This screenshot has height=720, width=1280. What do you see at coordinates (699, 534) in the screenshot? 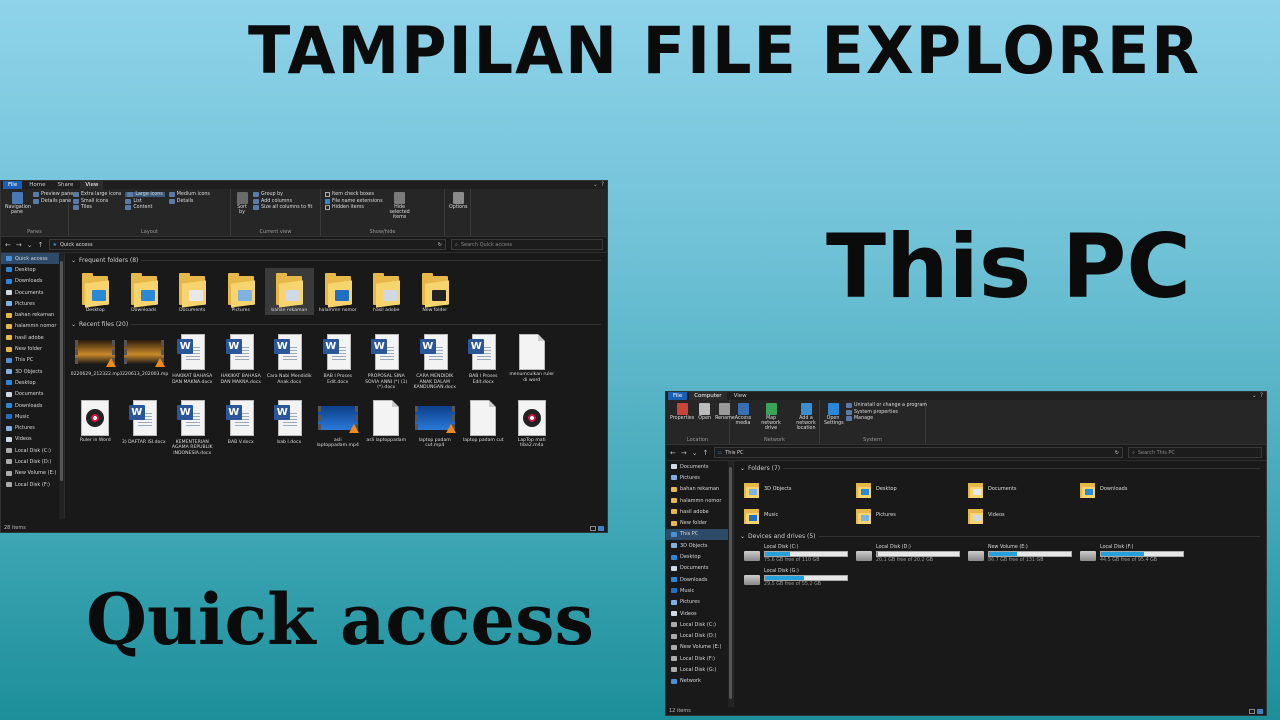
I see `nav-item: This PC` at bounding box center [699, 534].